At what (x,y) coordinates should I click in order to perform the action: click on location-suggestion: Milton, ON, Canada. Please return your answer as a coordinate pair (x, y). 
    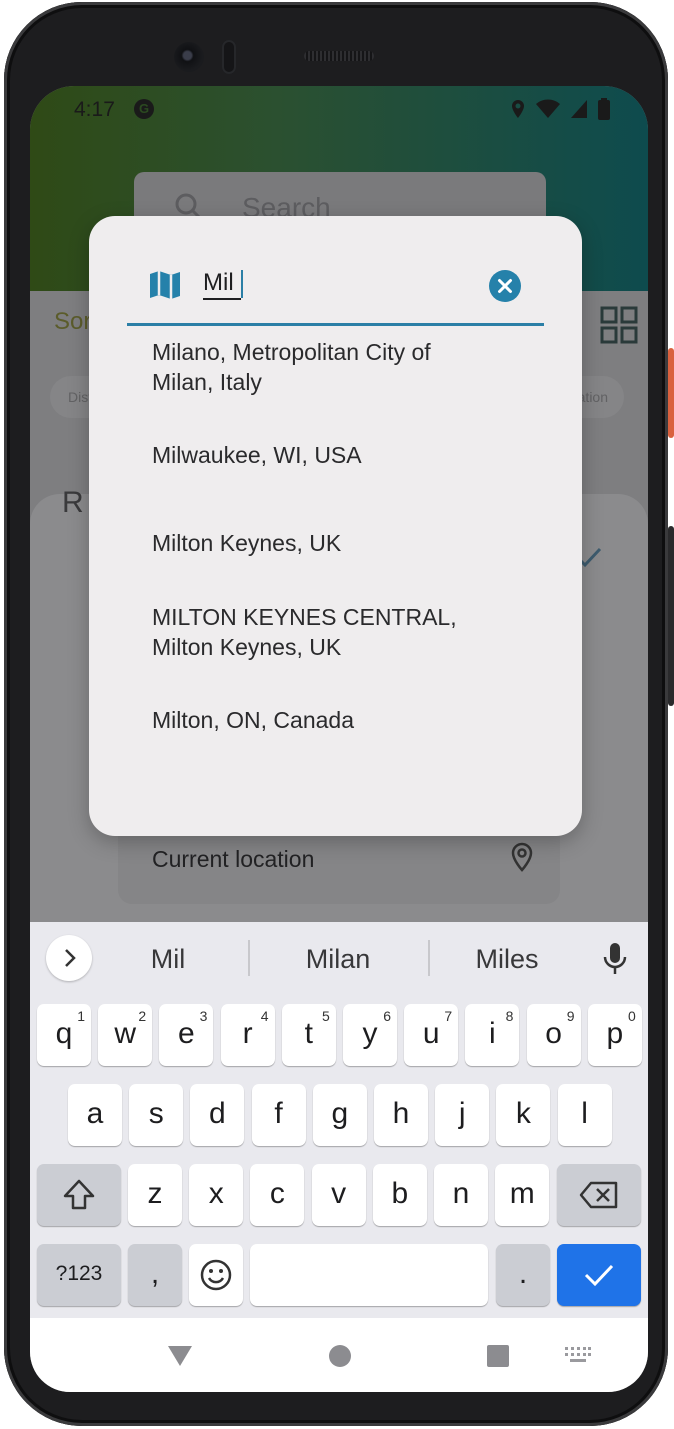
    Looking at the image, I should click on (342, 720).